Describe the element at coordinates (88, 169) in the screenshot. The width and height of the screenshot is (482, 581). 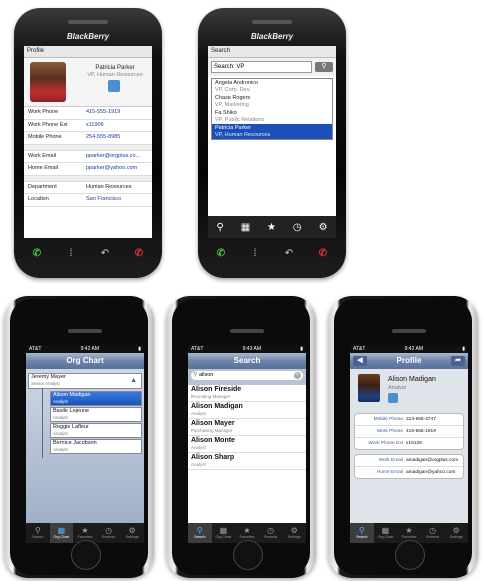
I see `detail-row: Home Email pparker@yahoo.com` at that location.